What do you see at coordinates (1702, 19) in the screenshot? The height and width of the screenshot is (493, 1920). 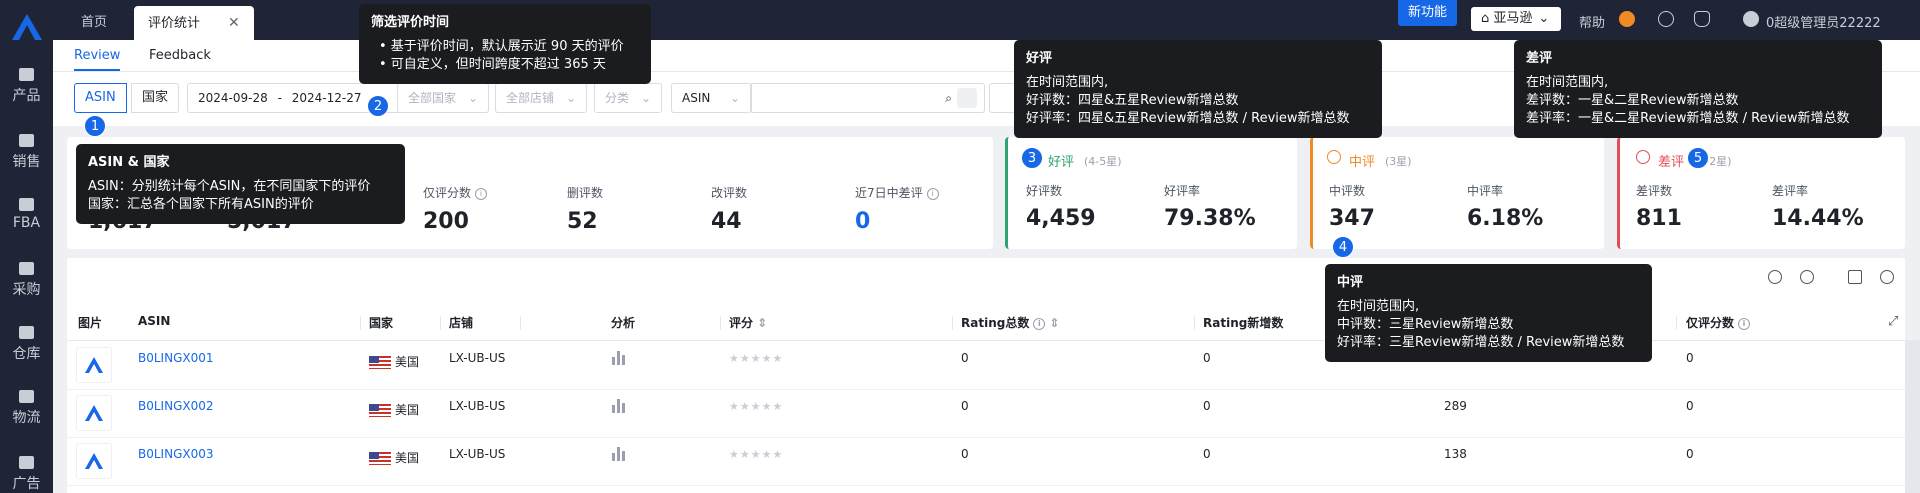 I see `bell-icon` at bounding box center [1702, 19].